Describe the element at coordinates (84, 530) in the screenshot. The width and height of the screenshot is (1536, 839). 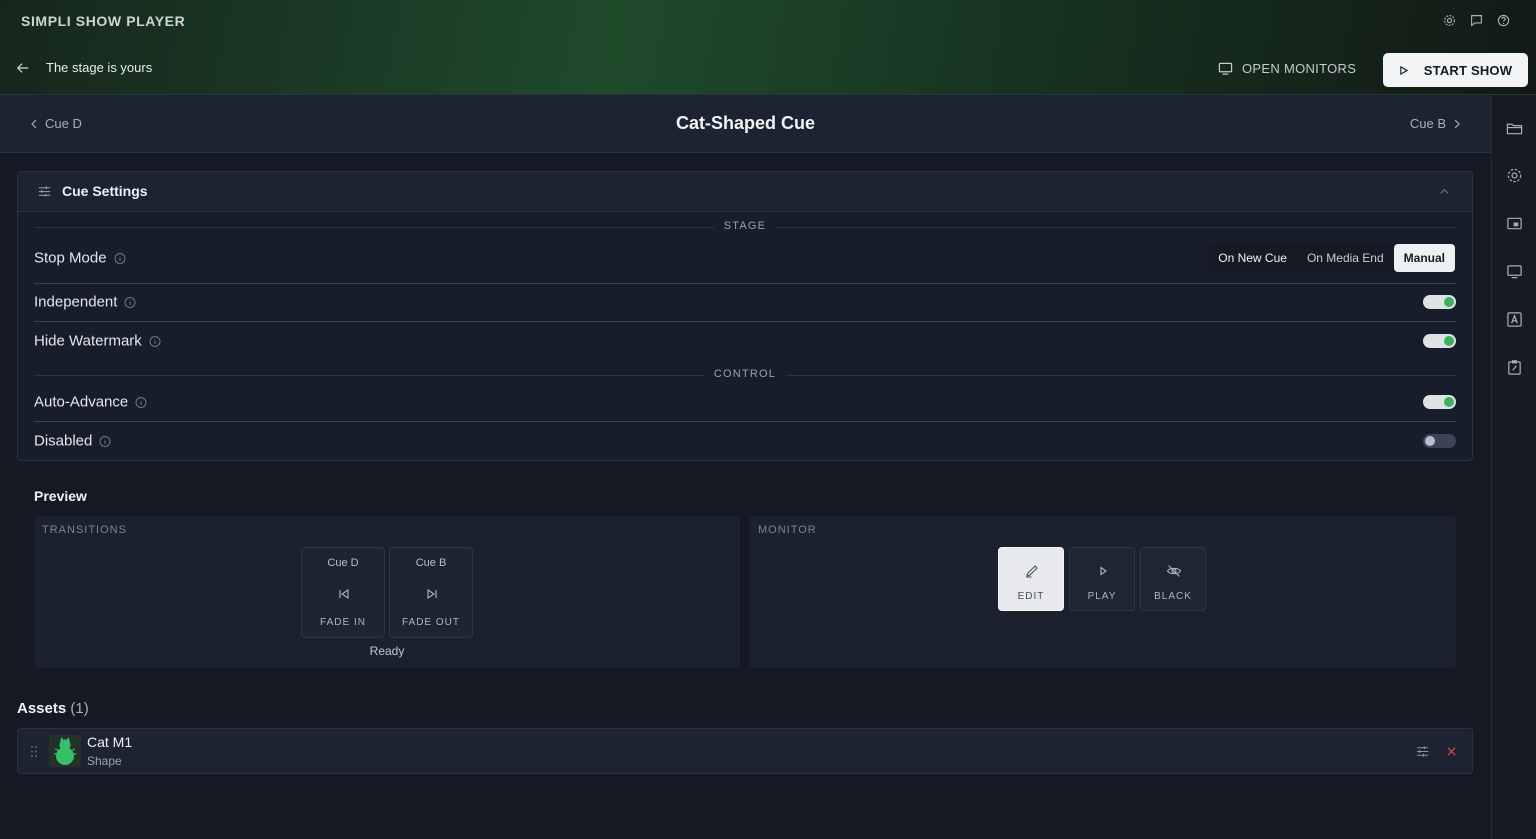
I see `transitions-label: TRANSITIONS` at that location.